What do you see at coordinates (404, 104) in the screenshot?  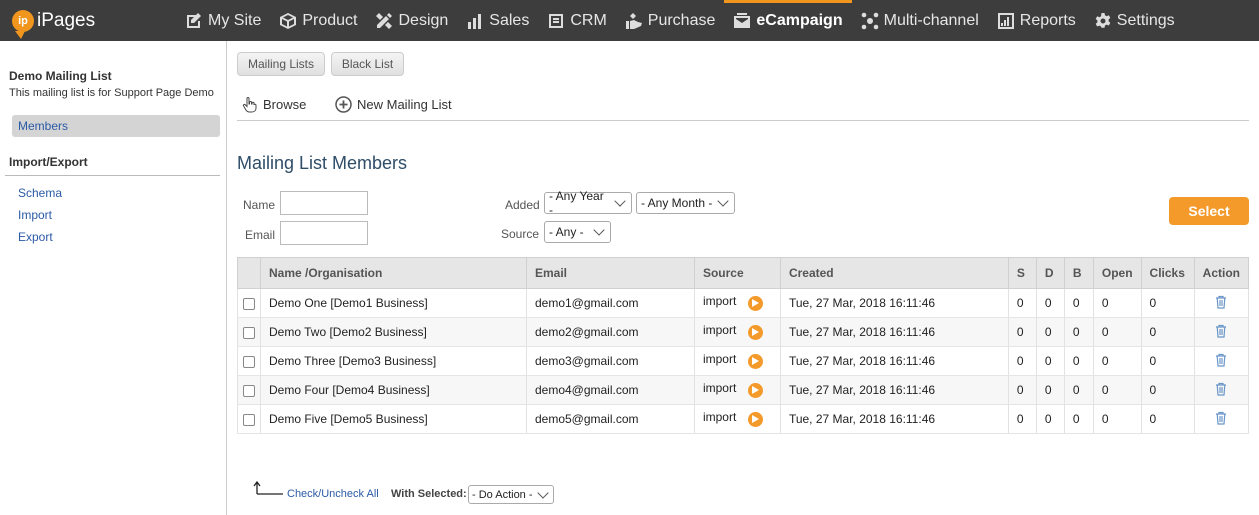 I see `new-mailing-list-label: New Mailing List` at bounding box center [404, 104].